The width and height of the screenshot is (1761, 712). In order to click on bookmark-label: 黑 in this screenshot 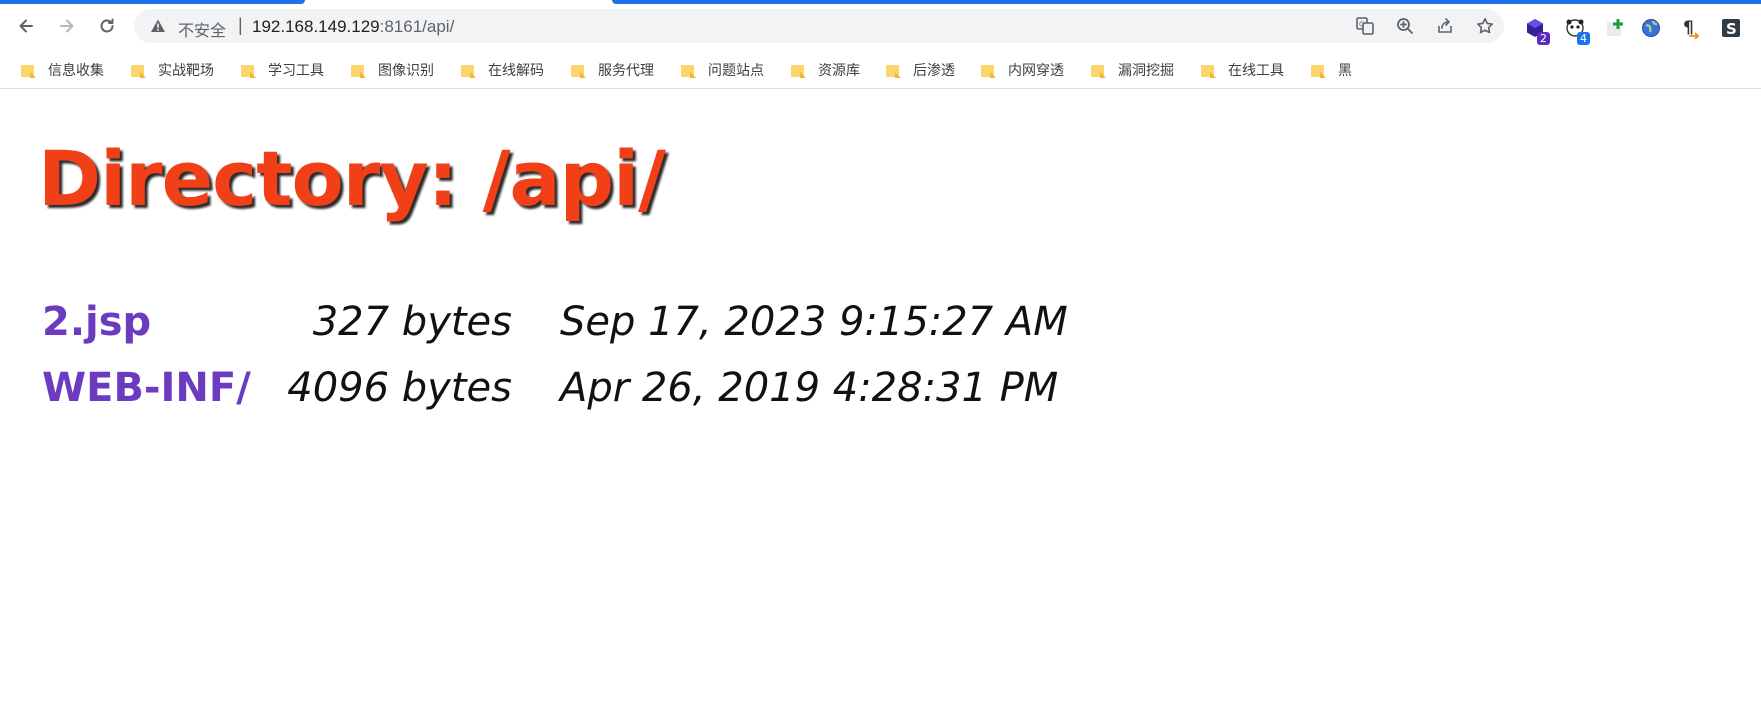, I will do `click(1345, 71)`.